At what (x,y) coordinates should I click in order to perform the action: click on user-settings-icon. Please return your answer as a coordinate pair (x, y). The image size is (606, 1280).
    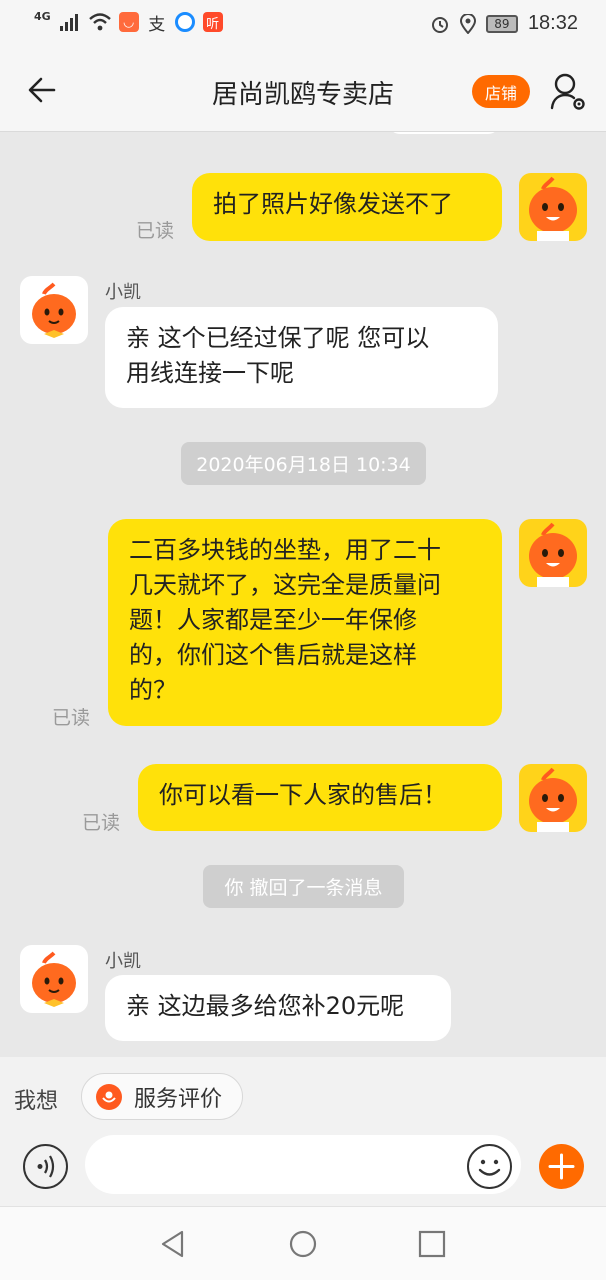
    Looking at the image, I should click on (568, 92).